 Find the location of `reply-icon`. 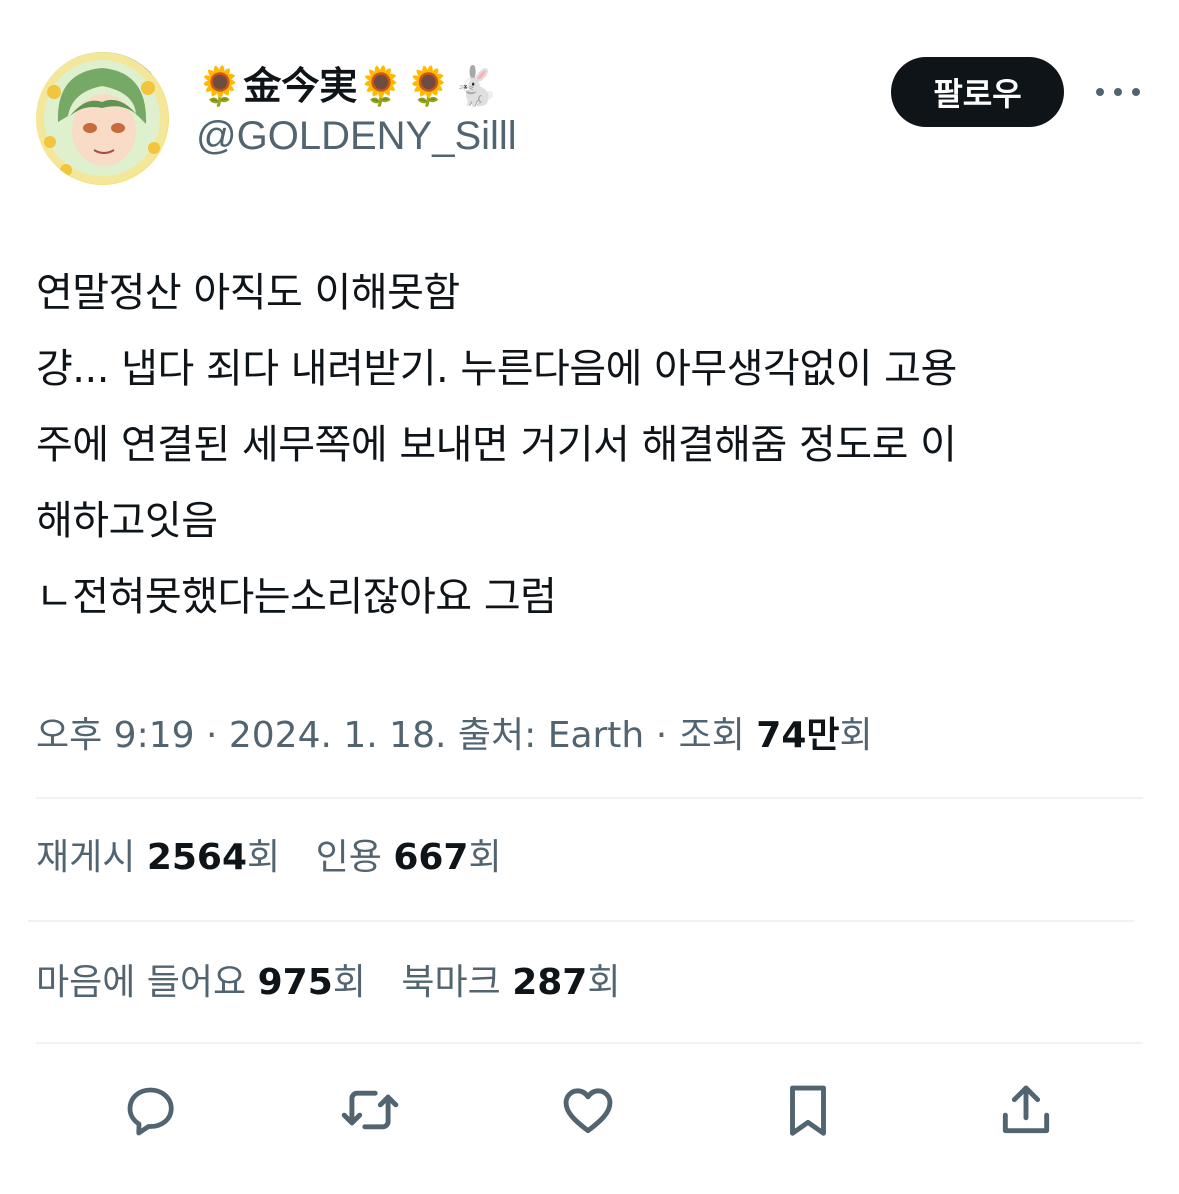

reply-icon is located at coordinates (150, 1110).